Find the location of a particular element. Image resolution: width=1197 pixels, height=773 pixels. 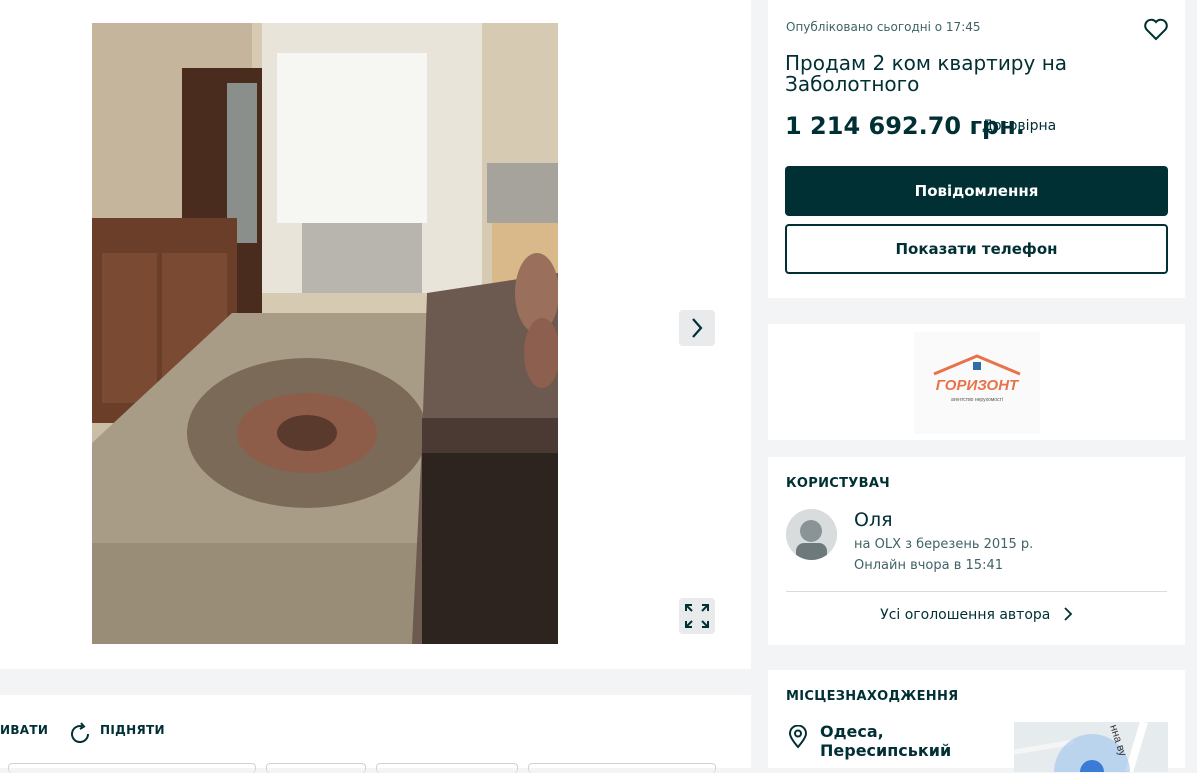

all-ads-label: Усі оголошення автора is located at coordinates (965, 615).